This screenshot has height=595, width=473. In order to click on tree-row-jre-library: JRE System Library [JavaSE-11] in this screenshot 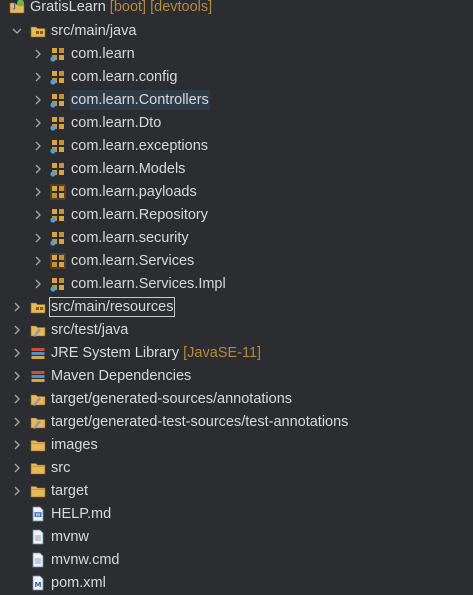, I will do `click(236, 352)`.